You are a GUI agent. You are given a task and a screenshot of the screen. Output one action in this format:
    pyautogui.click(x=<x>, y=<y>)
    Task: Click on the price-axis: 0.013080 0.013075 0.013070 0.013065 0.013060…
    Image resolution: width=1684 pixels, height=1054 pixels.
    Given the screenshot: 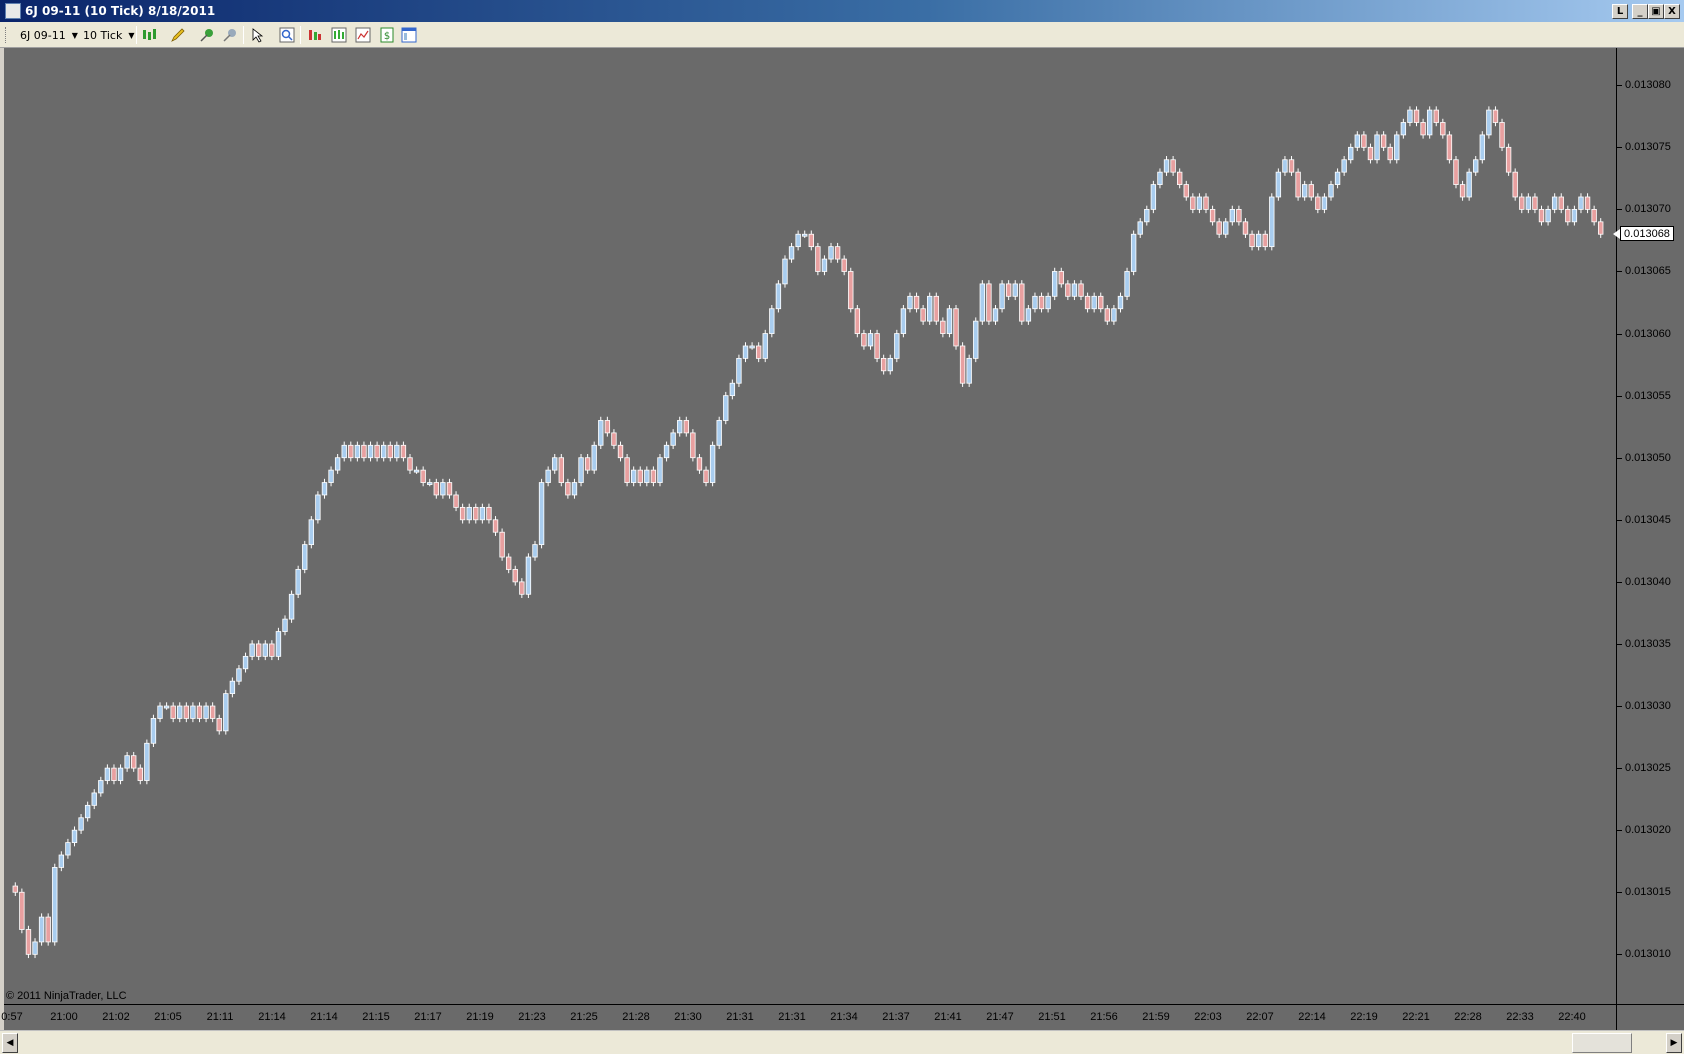 What is the action you would take?
    pyautogui.click(x=1650, y=526)
    